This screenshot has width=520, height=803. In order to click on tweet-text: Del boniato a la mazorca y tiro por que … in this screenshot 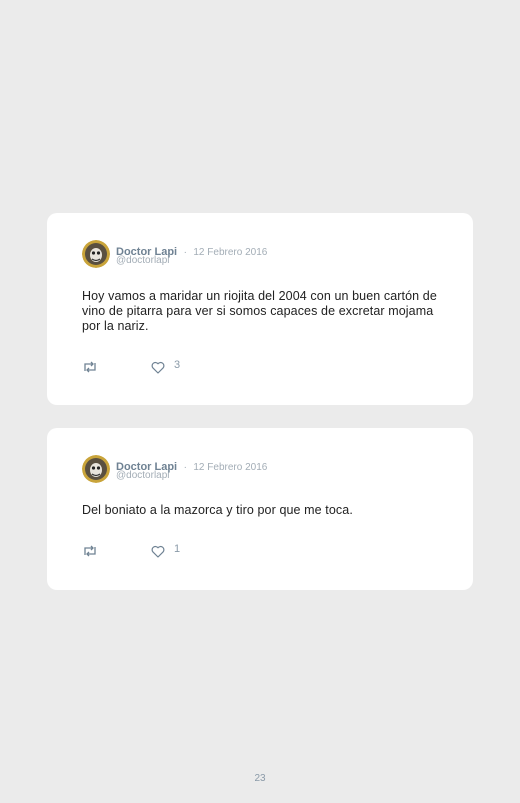, I will do `click(217, 510)`.